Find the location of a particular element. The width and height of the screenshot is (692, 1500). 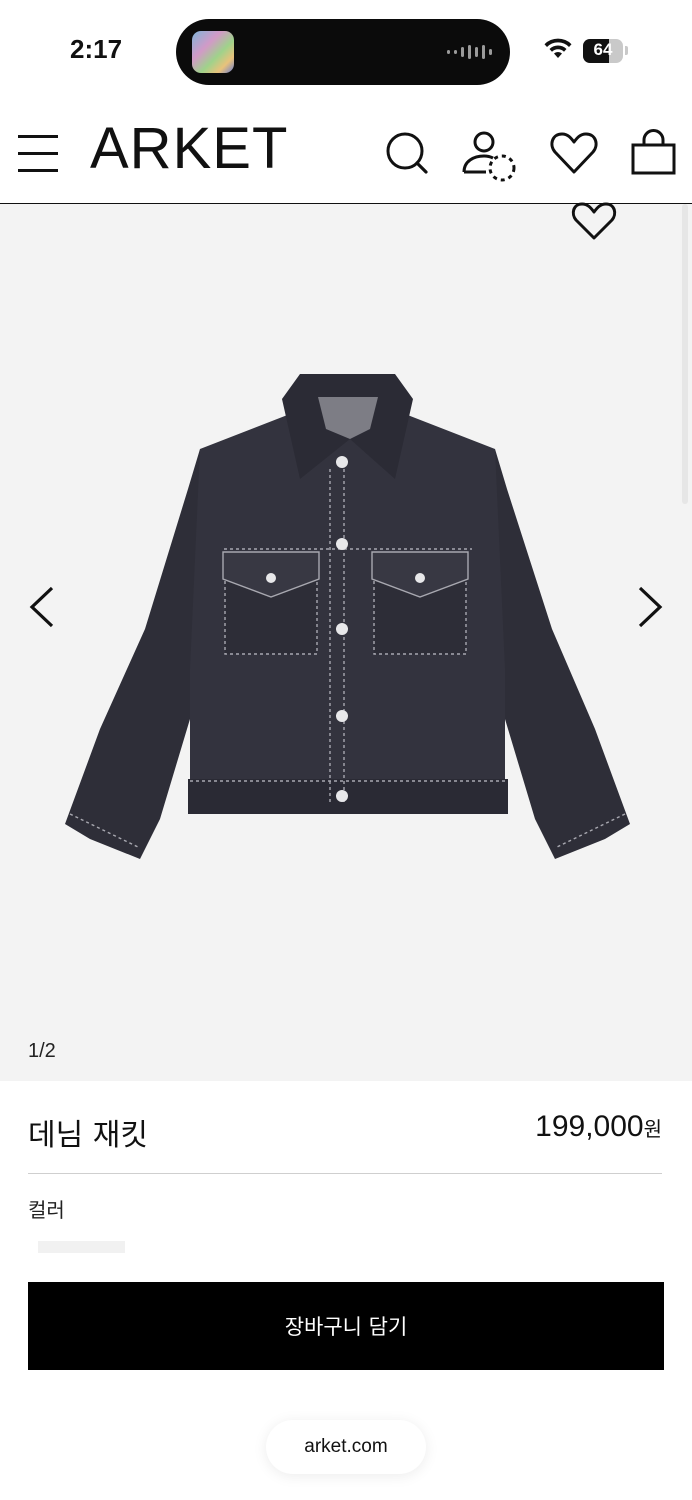

chevron-left-icon is located at coordinates (42, 607).